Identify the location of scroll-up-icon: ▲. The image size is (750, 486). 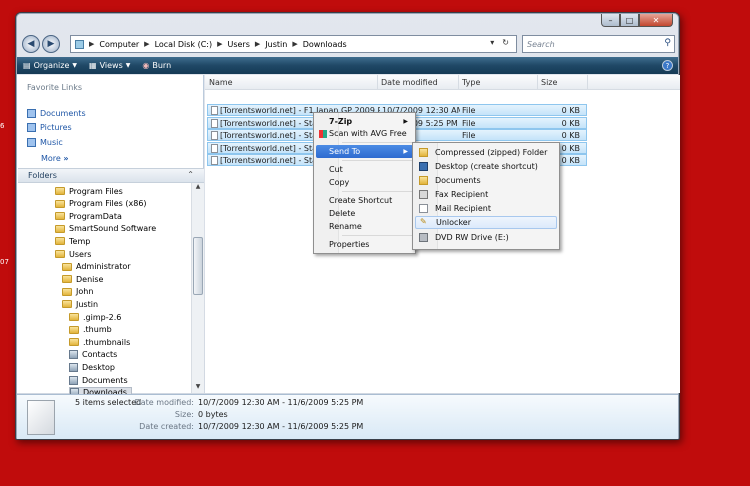
(198, 188).